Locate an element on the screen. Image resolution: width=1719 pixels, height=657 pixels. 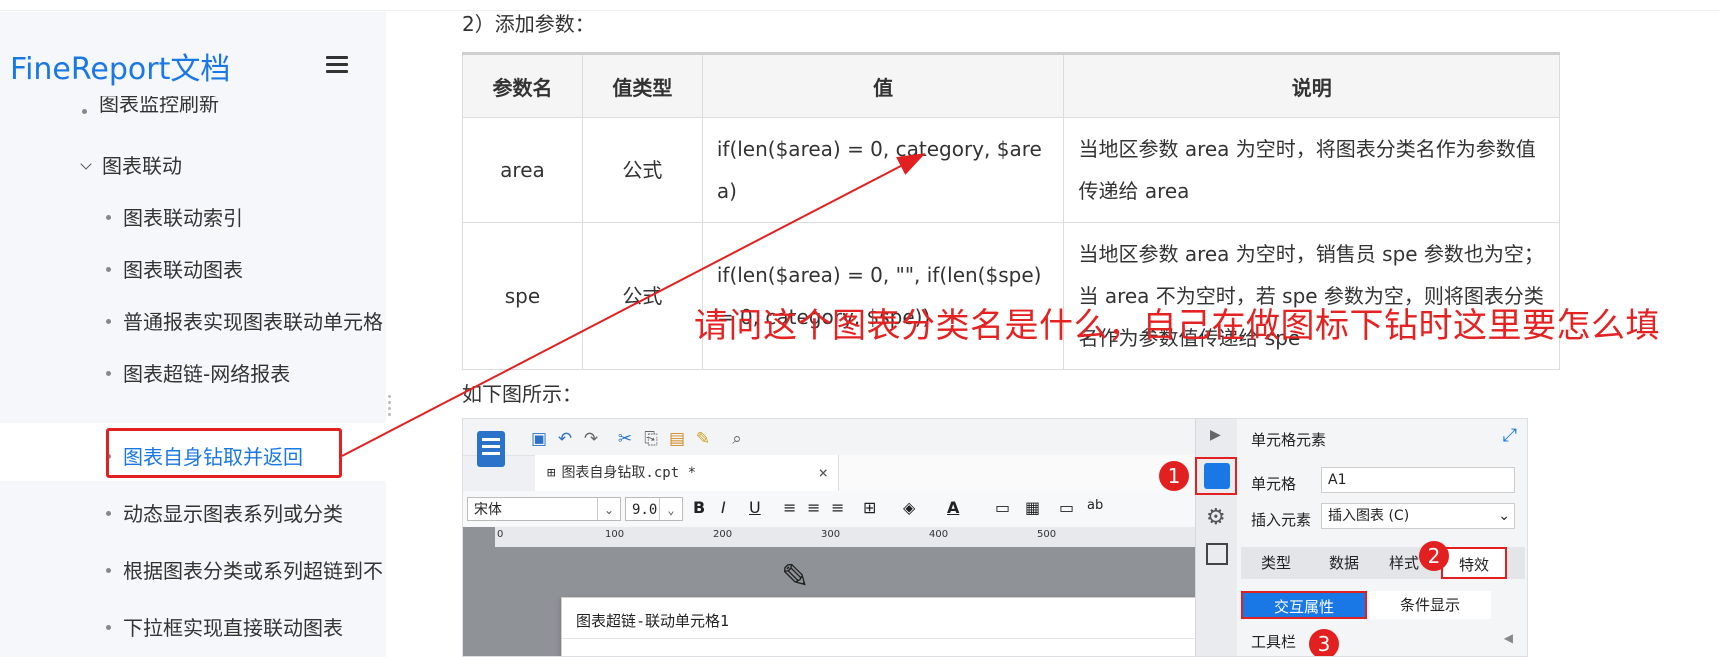
panel-title: 单元格元素 is located at coordinates (1289, 440).